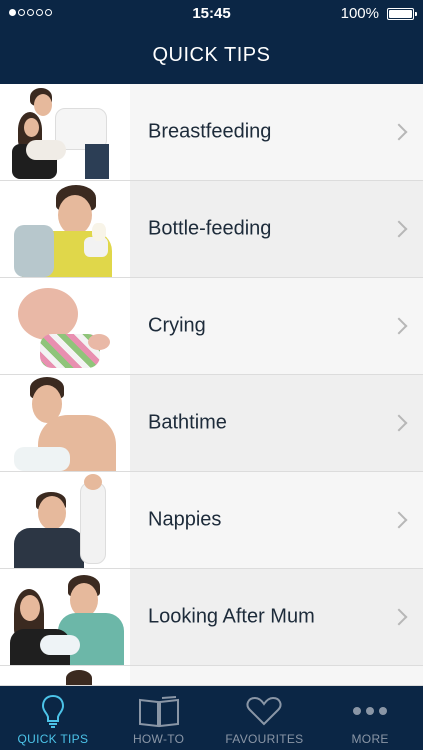  I want to click on top-bar: 15:45 100% QUICK TIPS, so click(211, 42).